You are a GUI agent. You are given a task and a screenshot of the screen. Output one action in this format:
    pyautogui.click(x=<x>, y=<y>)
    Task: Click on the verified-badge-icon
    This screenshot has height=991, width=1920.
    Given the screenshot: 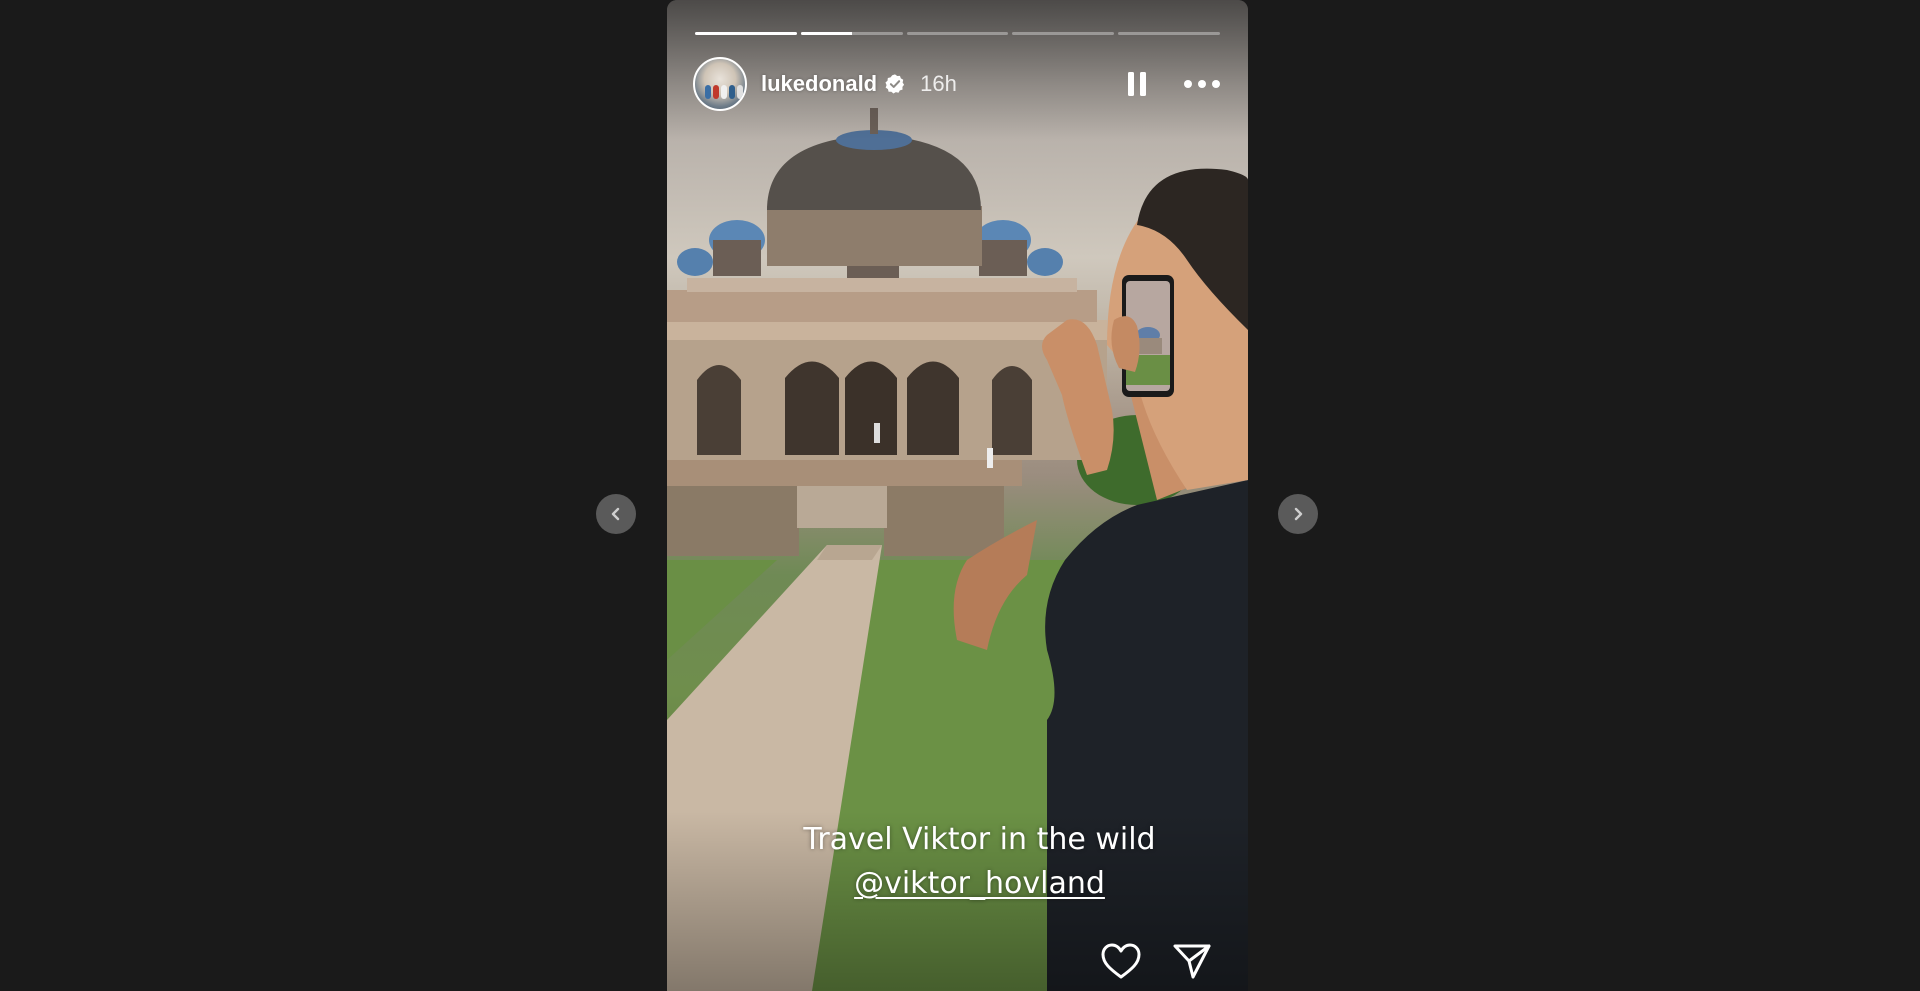 What is the action you would take?
    pyautogui.click(x=895, y=84)
    